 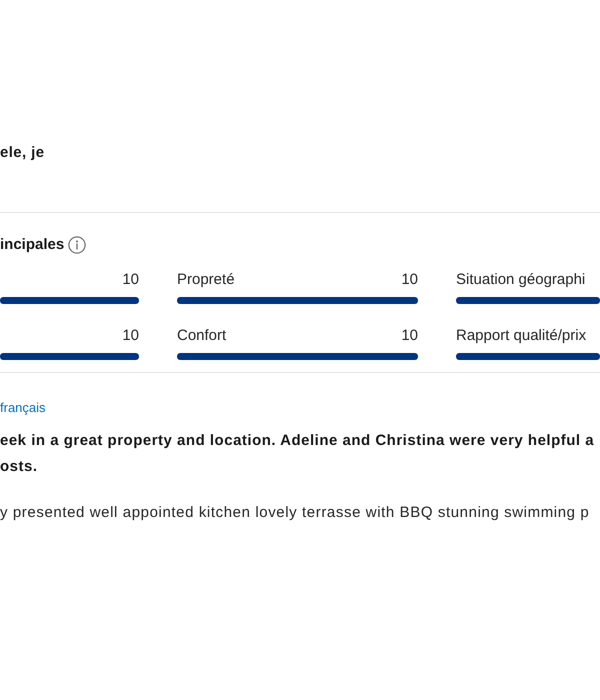 I want to click on category-label: Situation géographi, so click(x=521, y=280).